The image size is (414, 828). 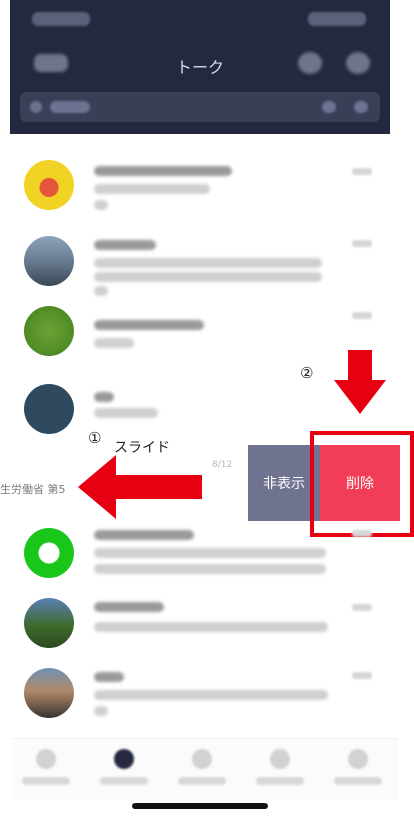 What do you see at coordinates (36, 107) in the screenshot?
I see `search-icon` at bounding box center [36, 107].